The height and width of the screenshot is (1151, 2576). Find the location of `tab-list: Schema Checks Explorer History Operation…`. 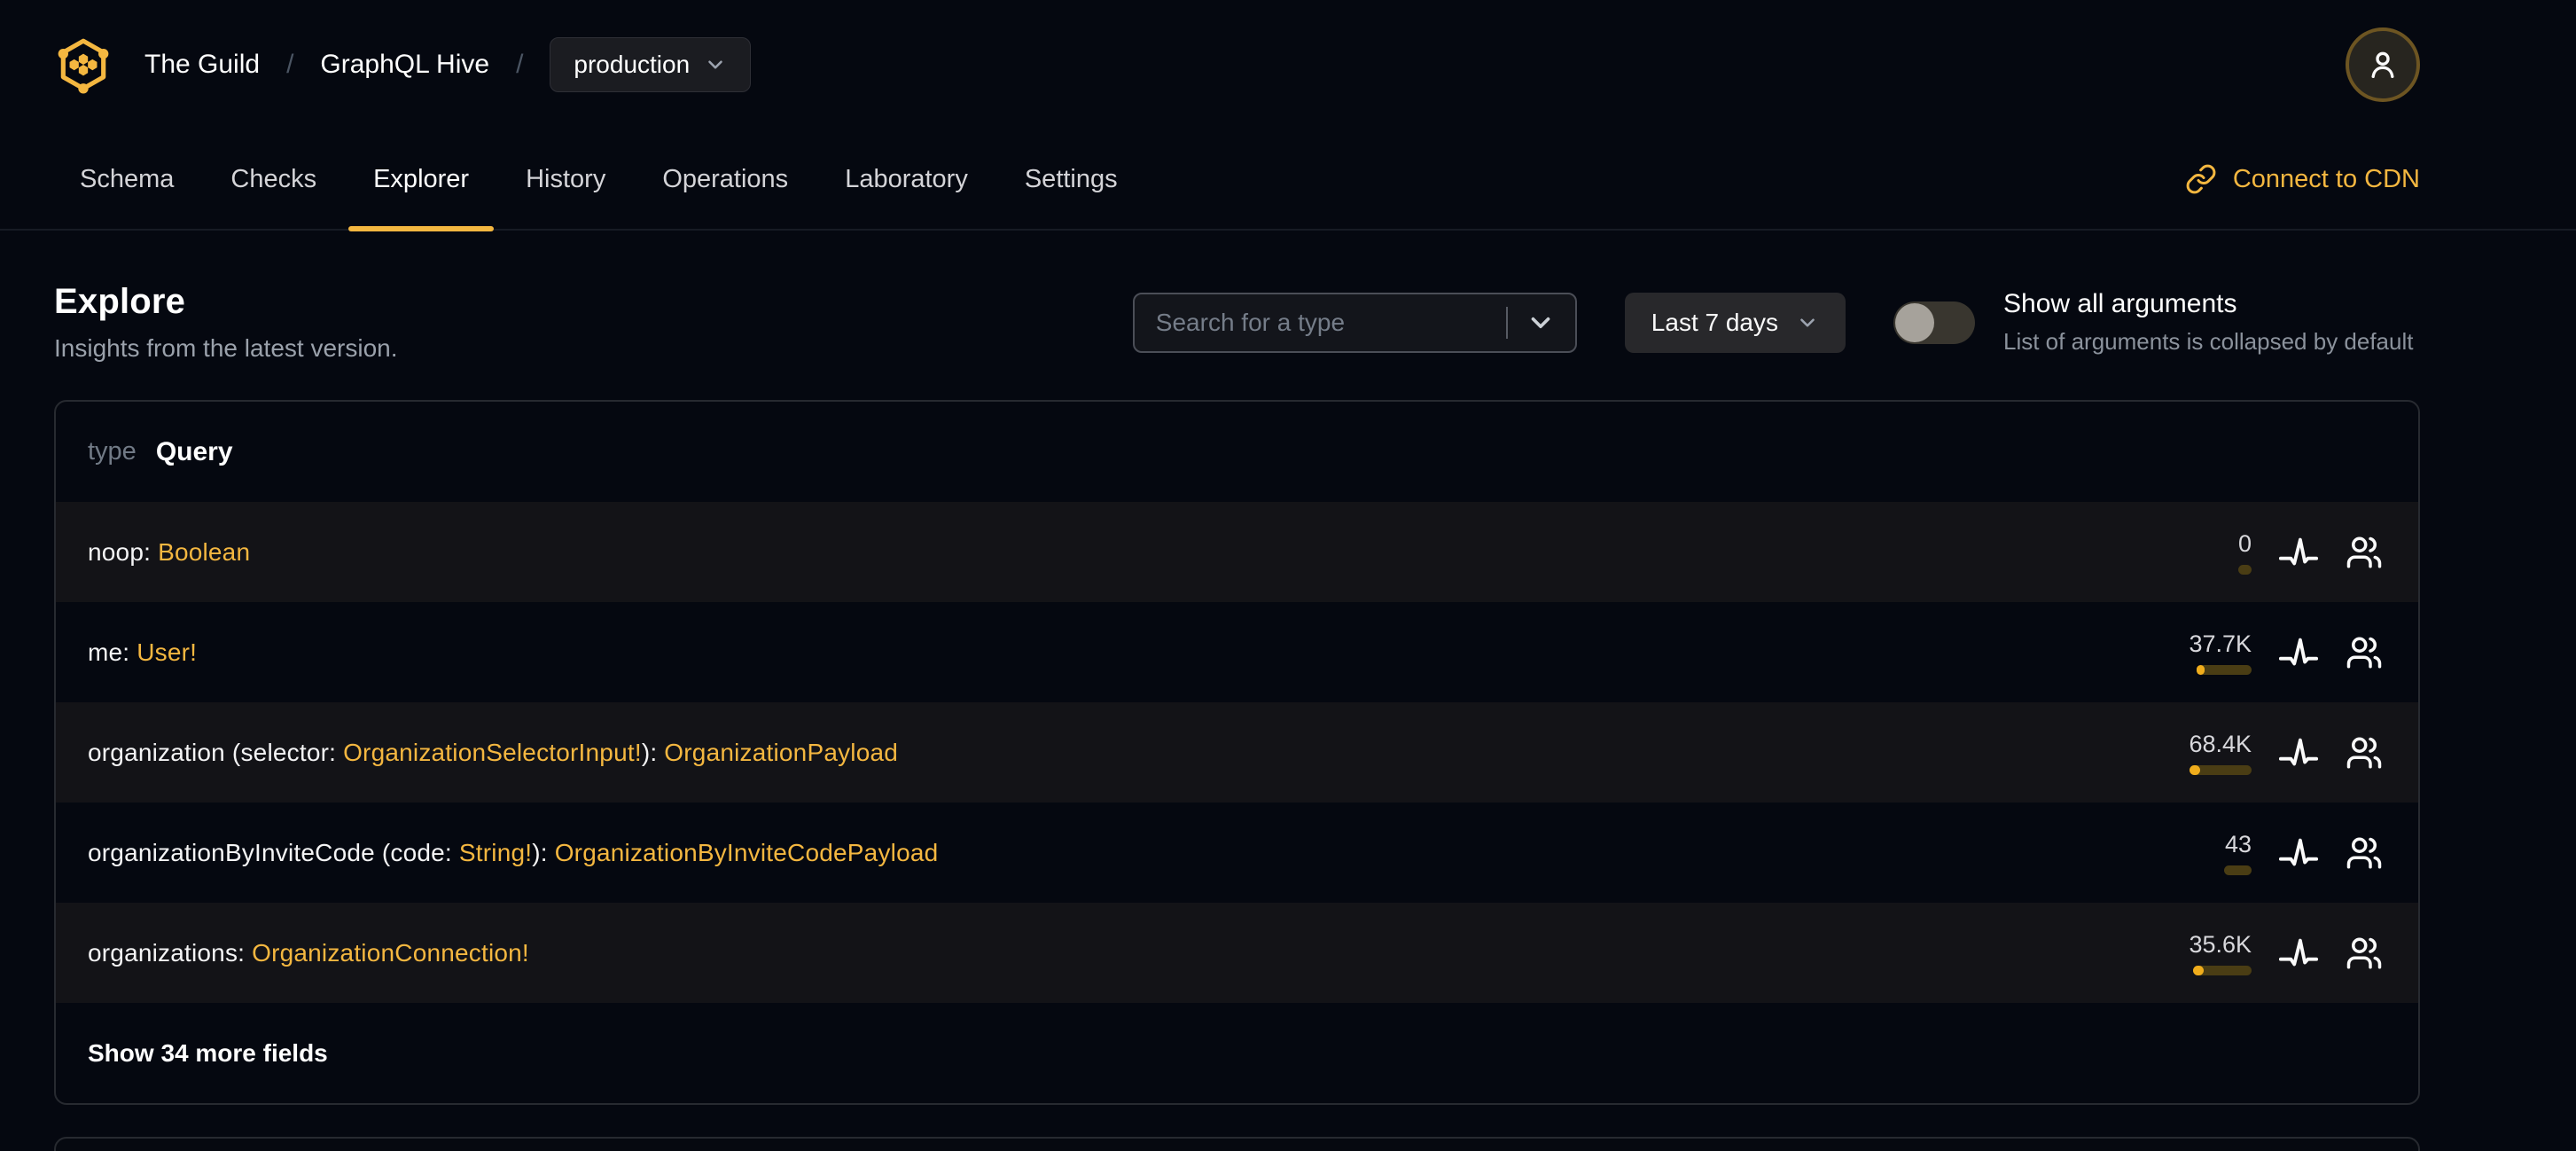

tab-list: Schema Checks Explorer History Operation… is located at coordinates (599, 180).